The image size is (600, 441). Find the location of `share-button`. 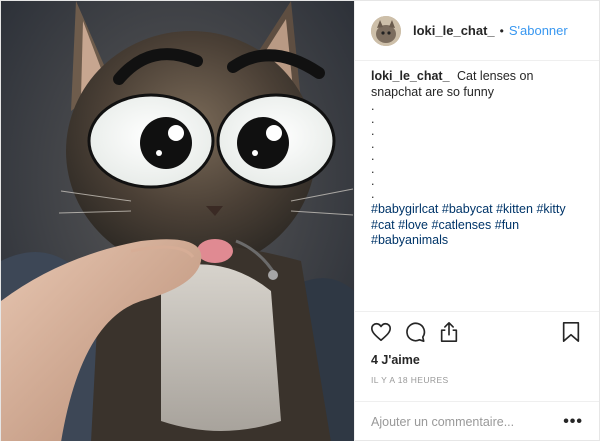

share-button is located at coordinates (449, 332).